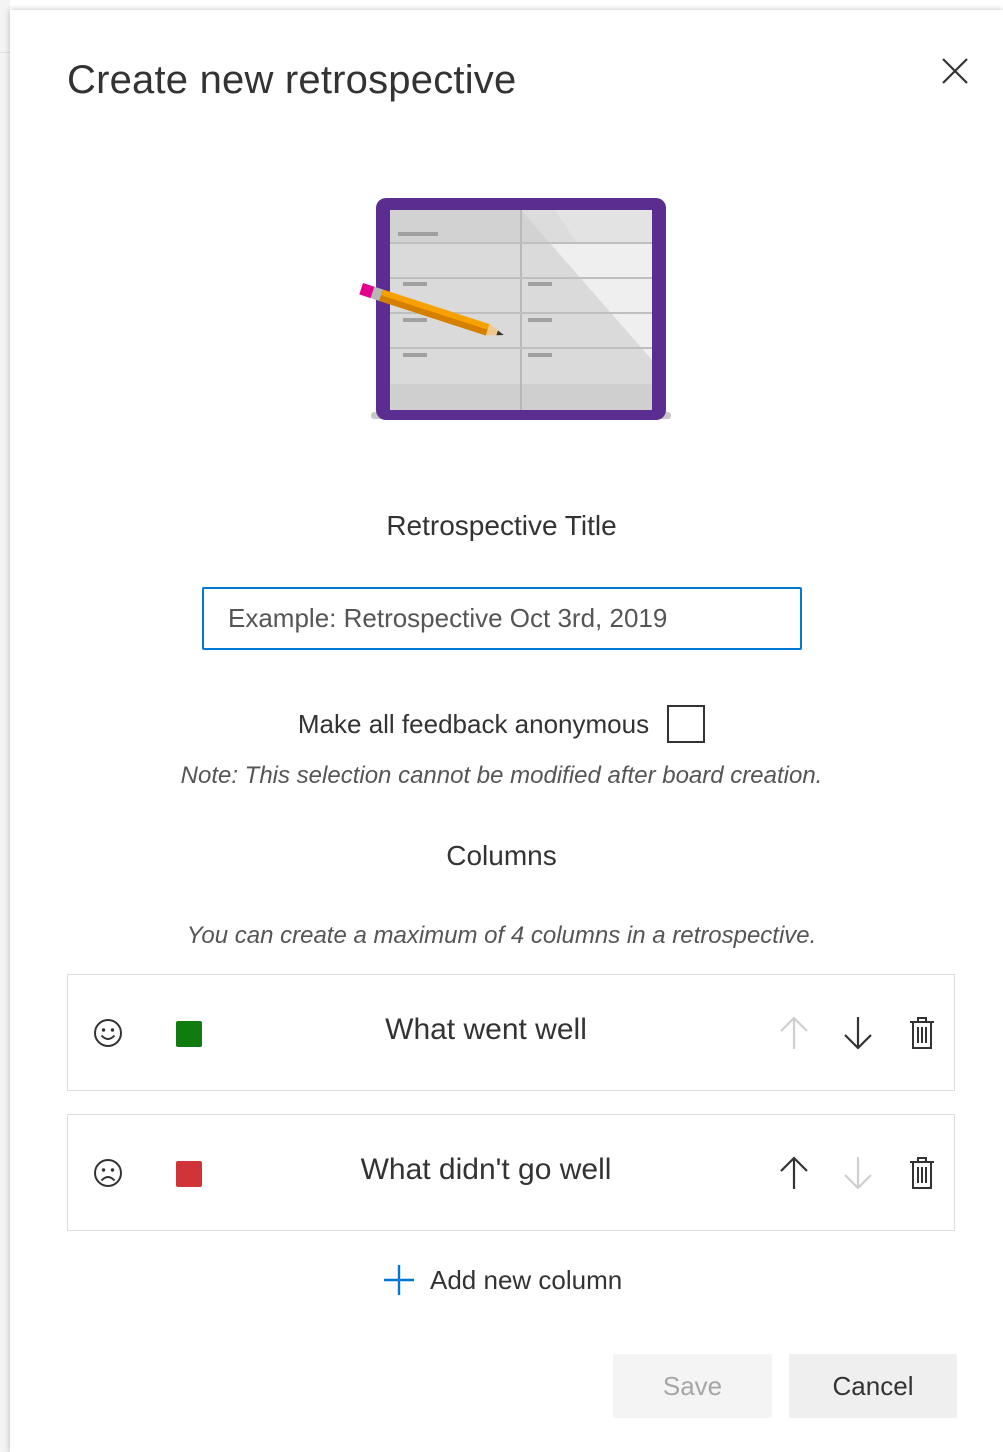  Describe the element at coordinates (686, 724) in the screenshot. I see `anonymous-checkbox` at that location.